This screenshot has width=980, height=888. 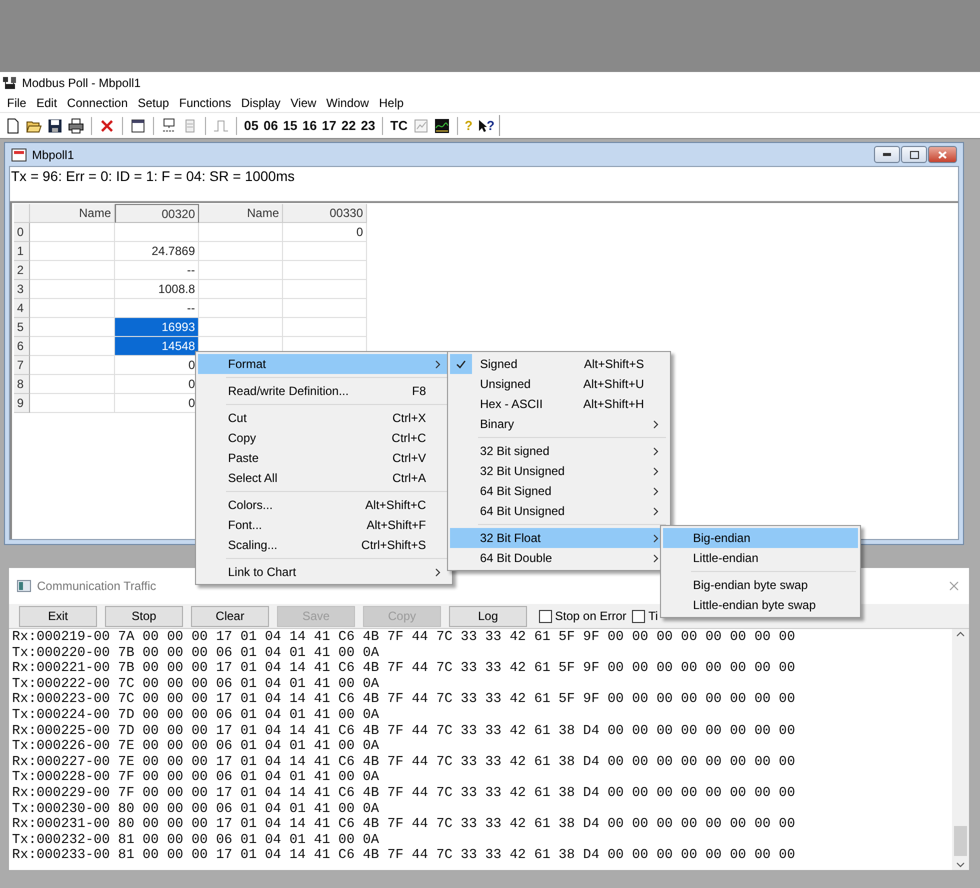 What do you see at coordinates (10, 83) in the screenshot?
I see `app-icon` at bounding box center [10, 83].